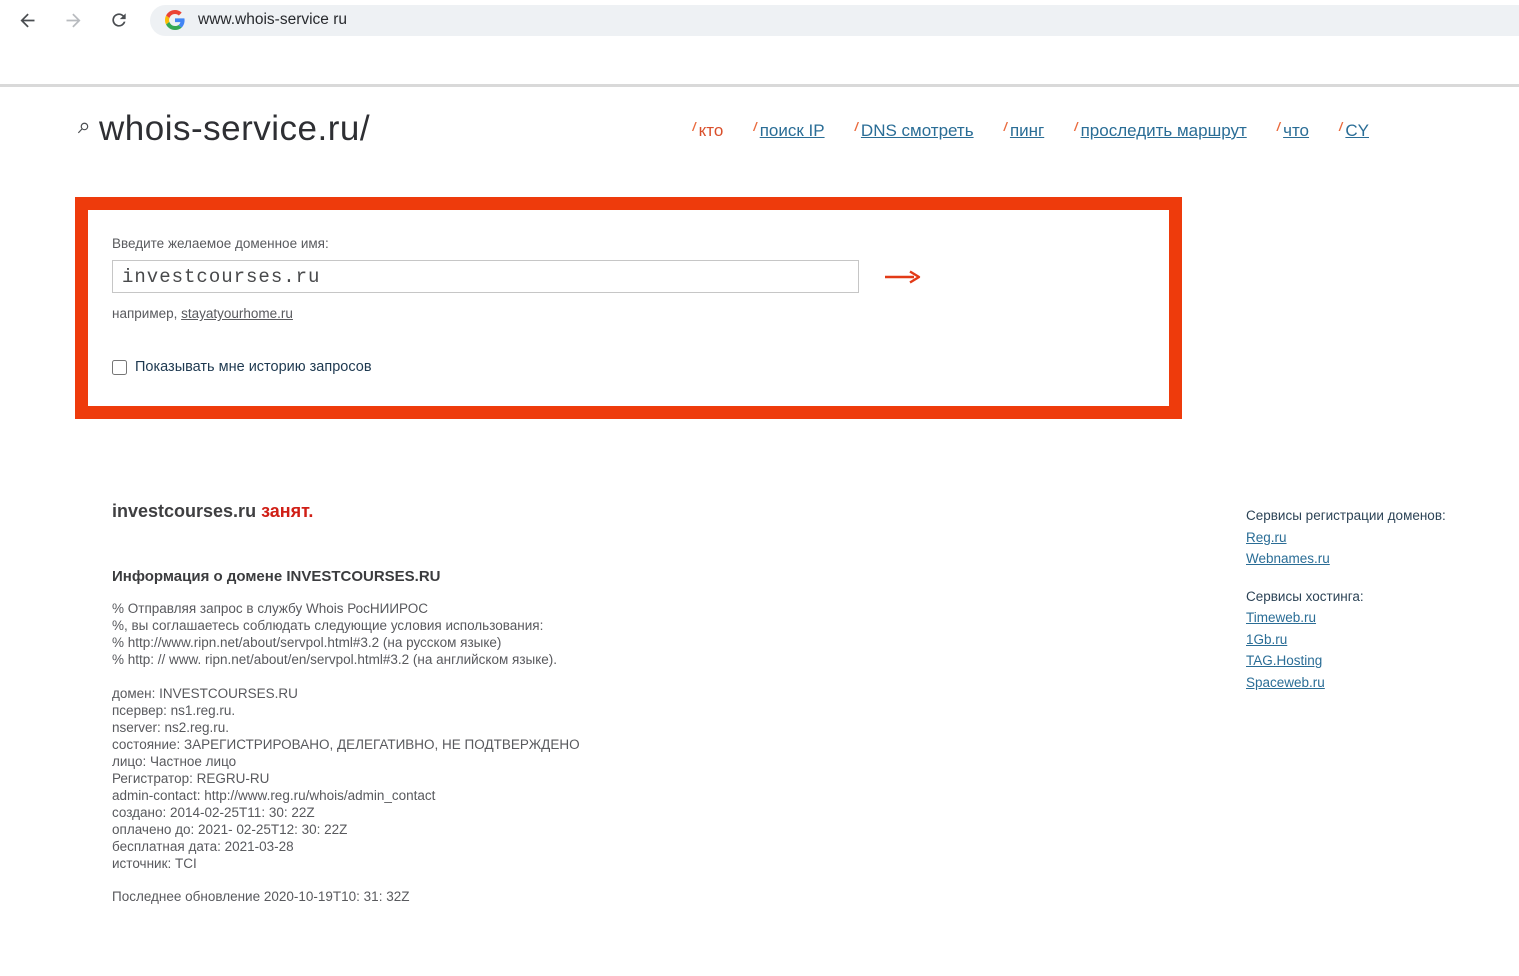  Describe the element at coordinates (27, 20) in the screenshot. I see `back-icon` at that location.